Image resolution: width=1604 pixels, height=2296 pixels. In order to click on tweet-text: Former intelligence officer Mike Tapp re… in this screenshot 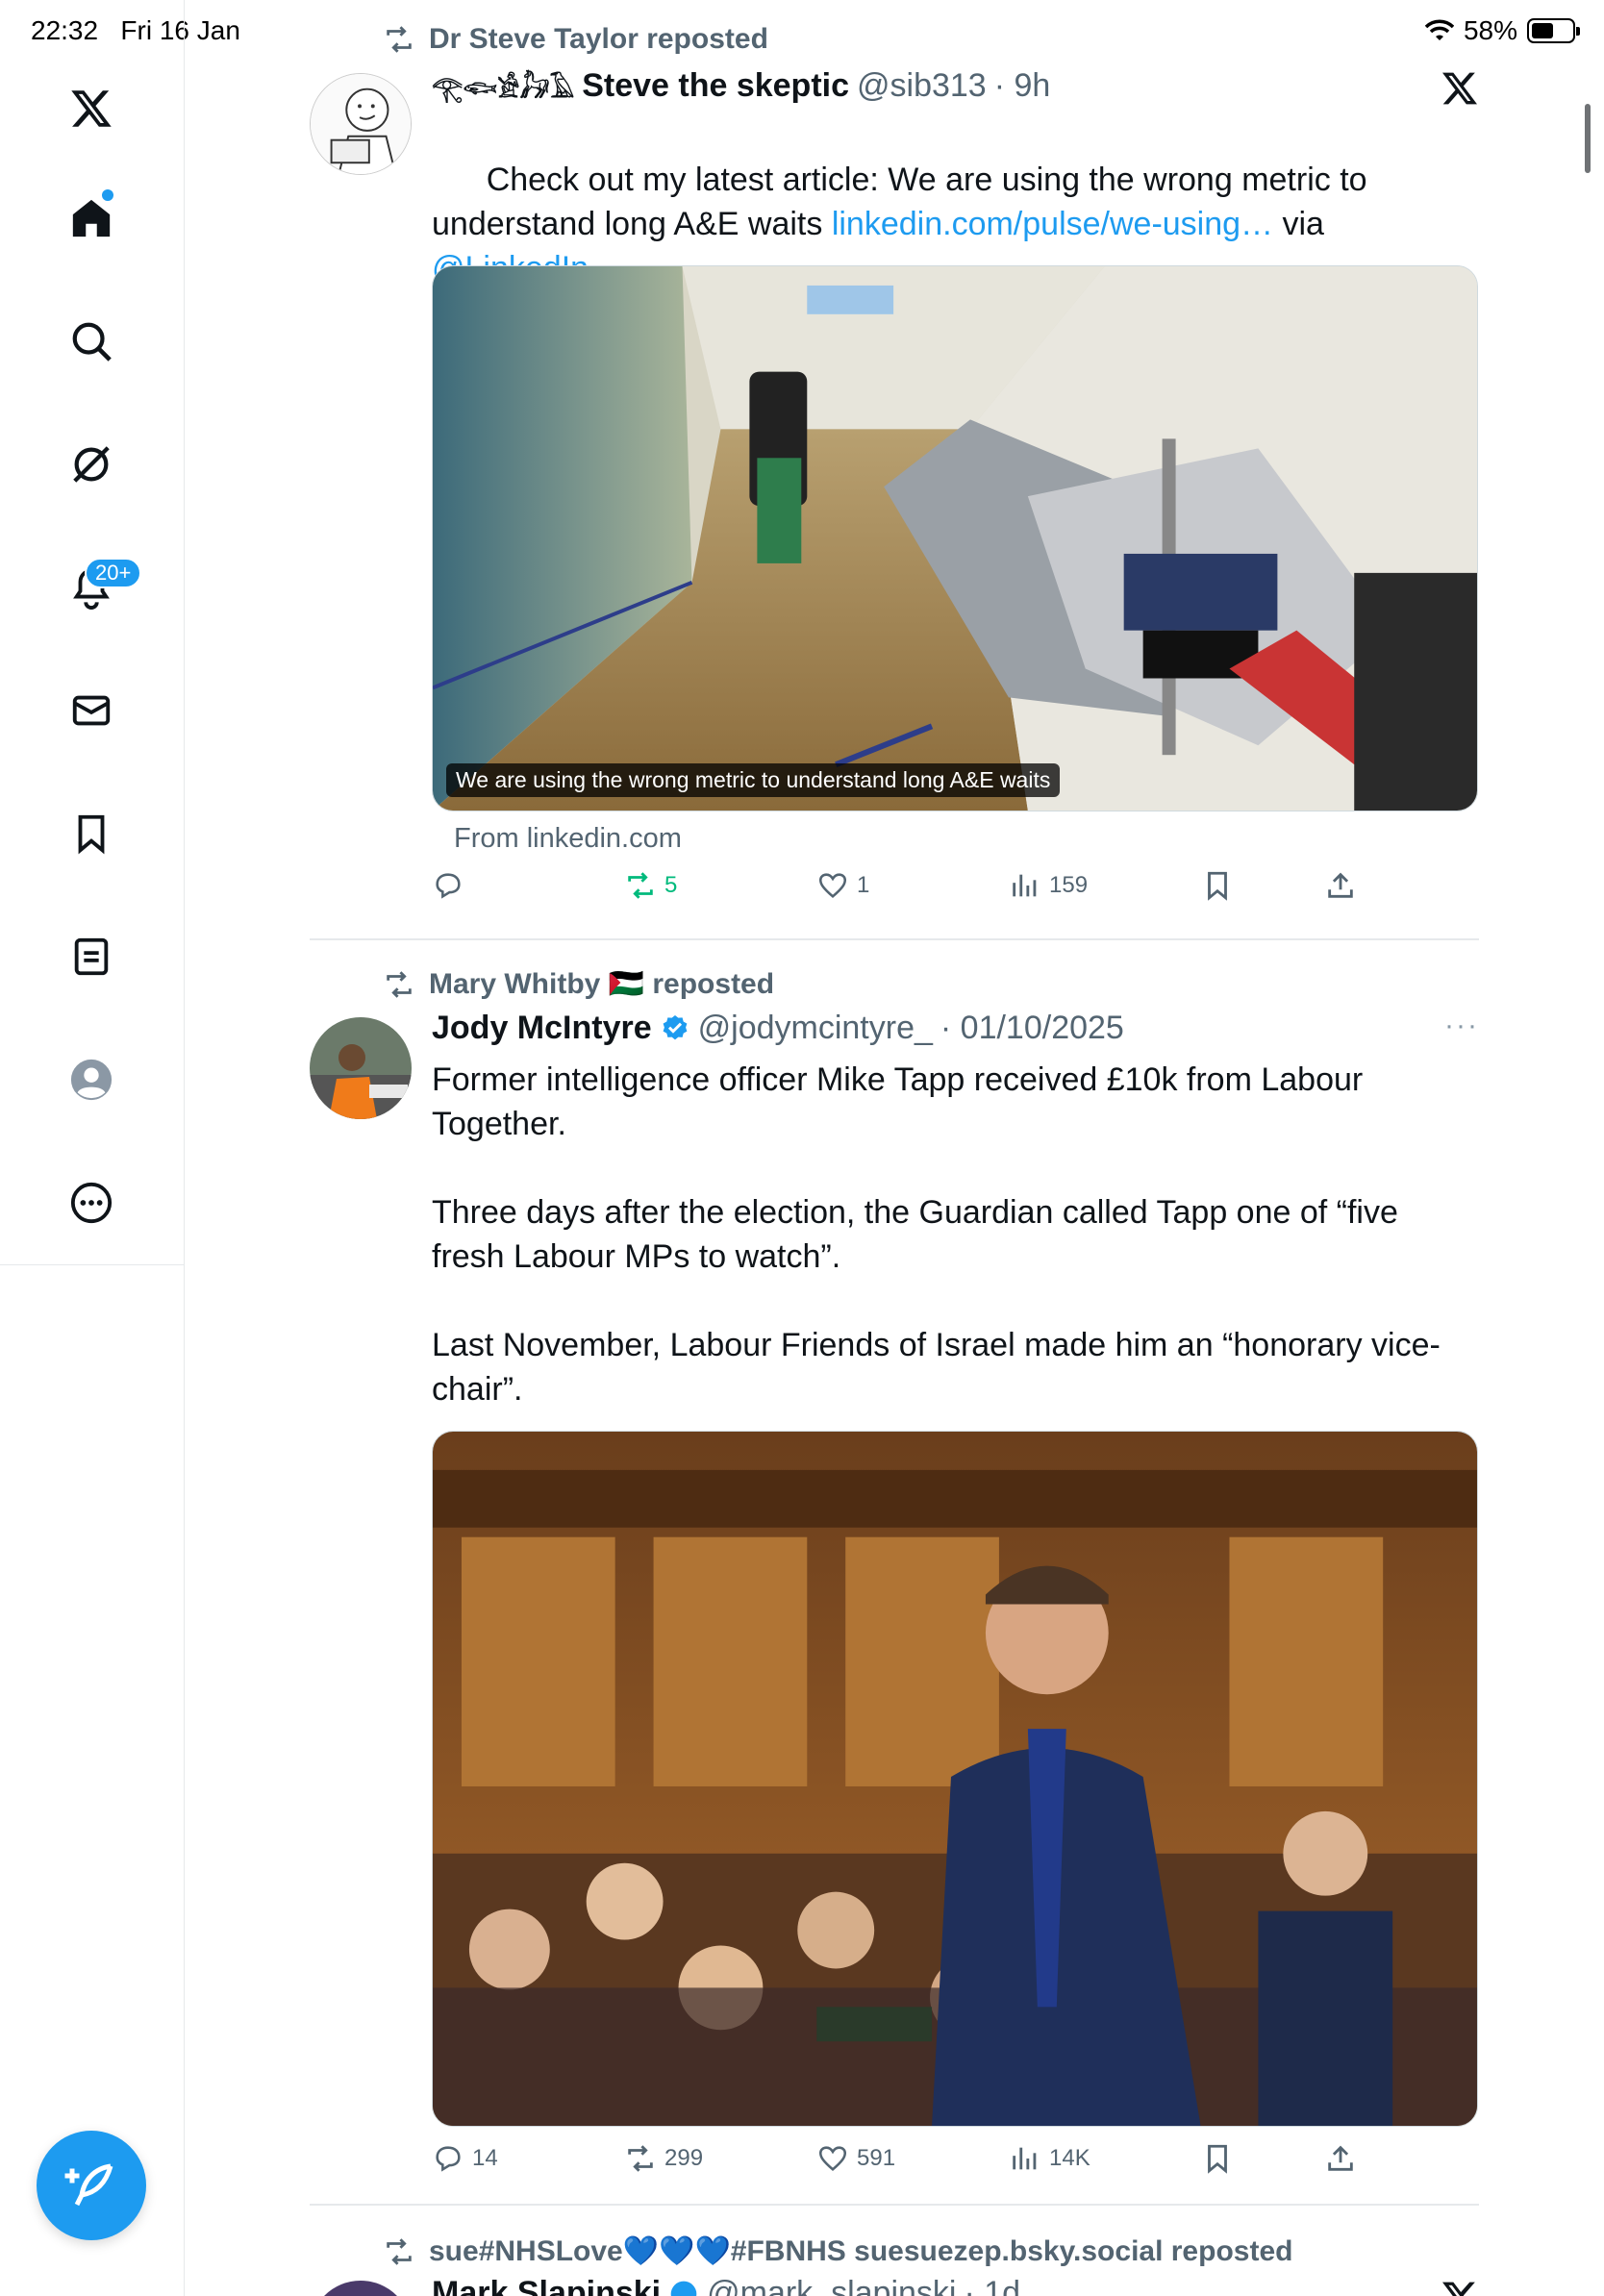, I will do `click(936, 1234)`.